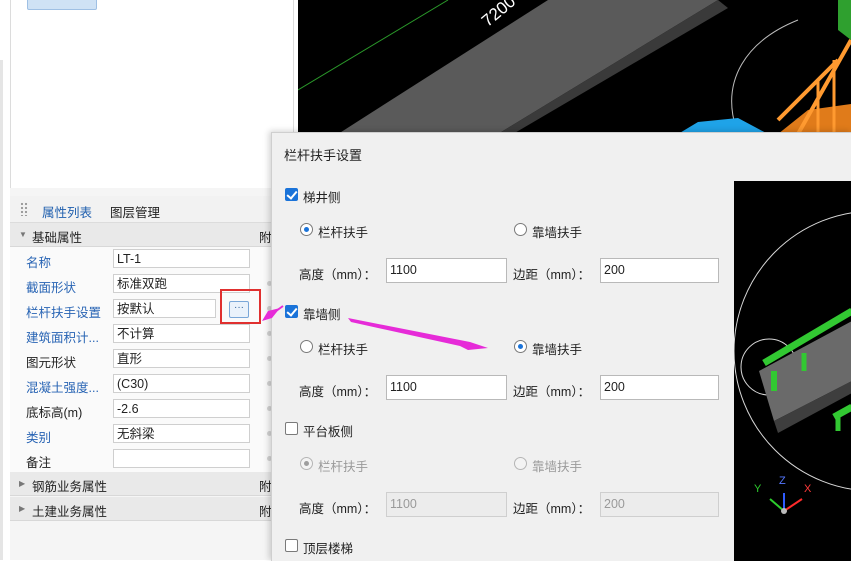 This screenshot has height=561, width=851. I want to click on group-label: 土建业务属性, so click(70, 512).